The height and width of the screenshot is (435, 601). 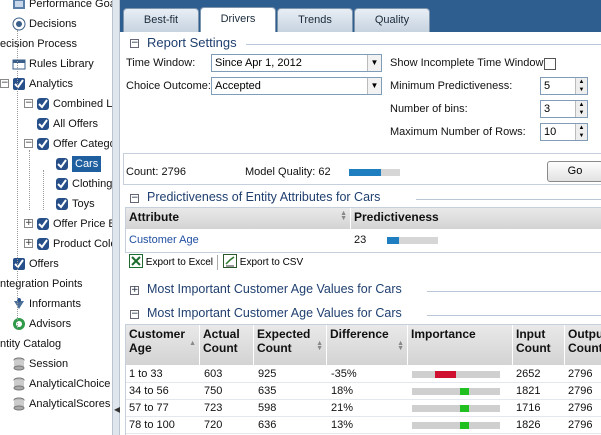 What do you see at coordinates (429, 109) in the screenshot?
I see `bins-label: Number of bins:` at bounding box center [429, 109].